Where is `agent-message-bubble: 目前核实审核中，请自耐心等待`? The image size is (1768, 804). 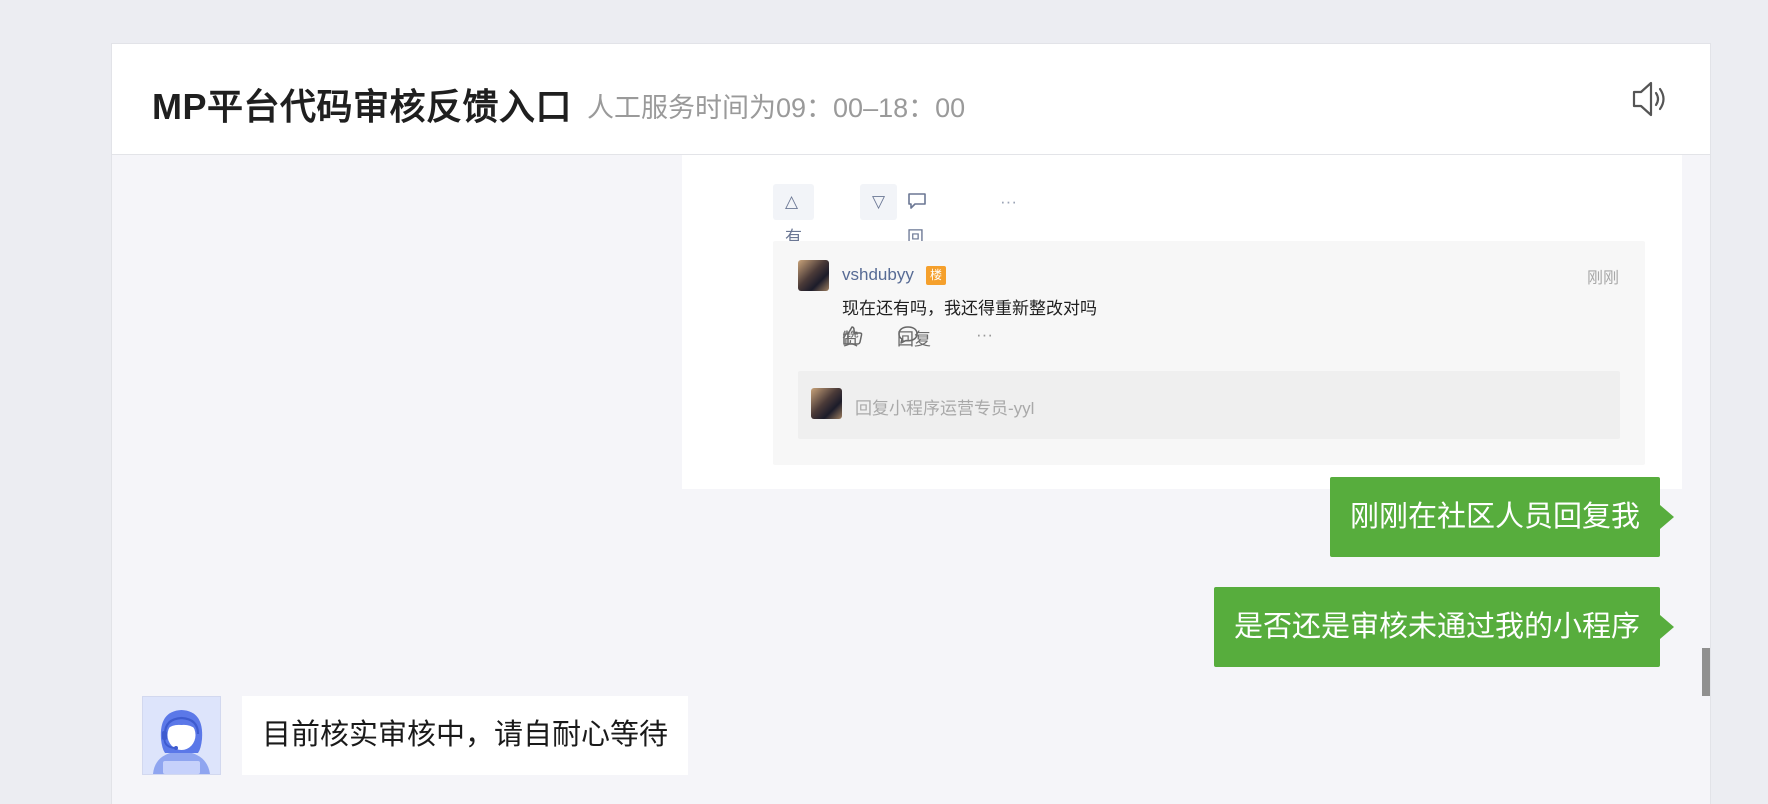 agent-message-bubble: 目前核实审核中，请自耐心等待 is located at coordinates (465, 735).